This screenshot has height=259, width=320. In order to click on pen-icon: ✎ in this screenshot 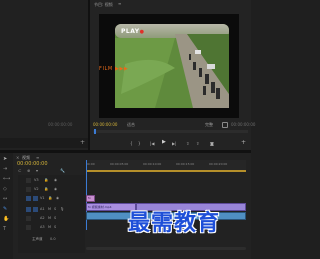, I will do `click(5, 209)`.